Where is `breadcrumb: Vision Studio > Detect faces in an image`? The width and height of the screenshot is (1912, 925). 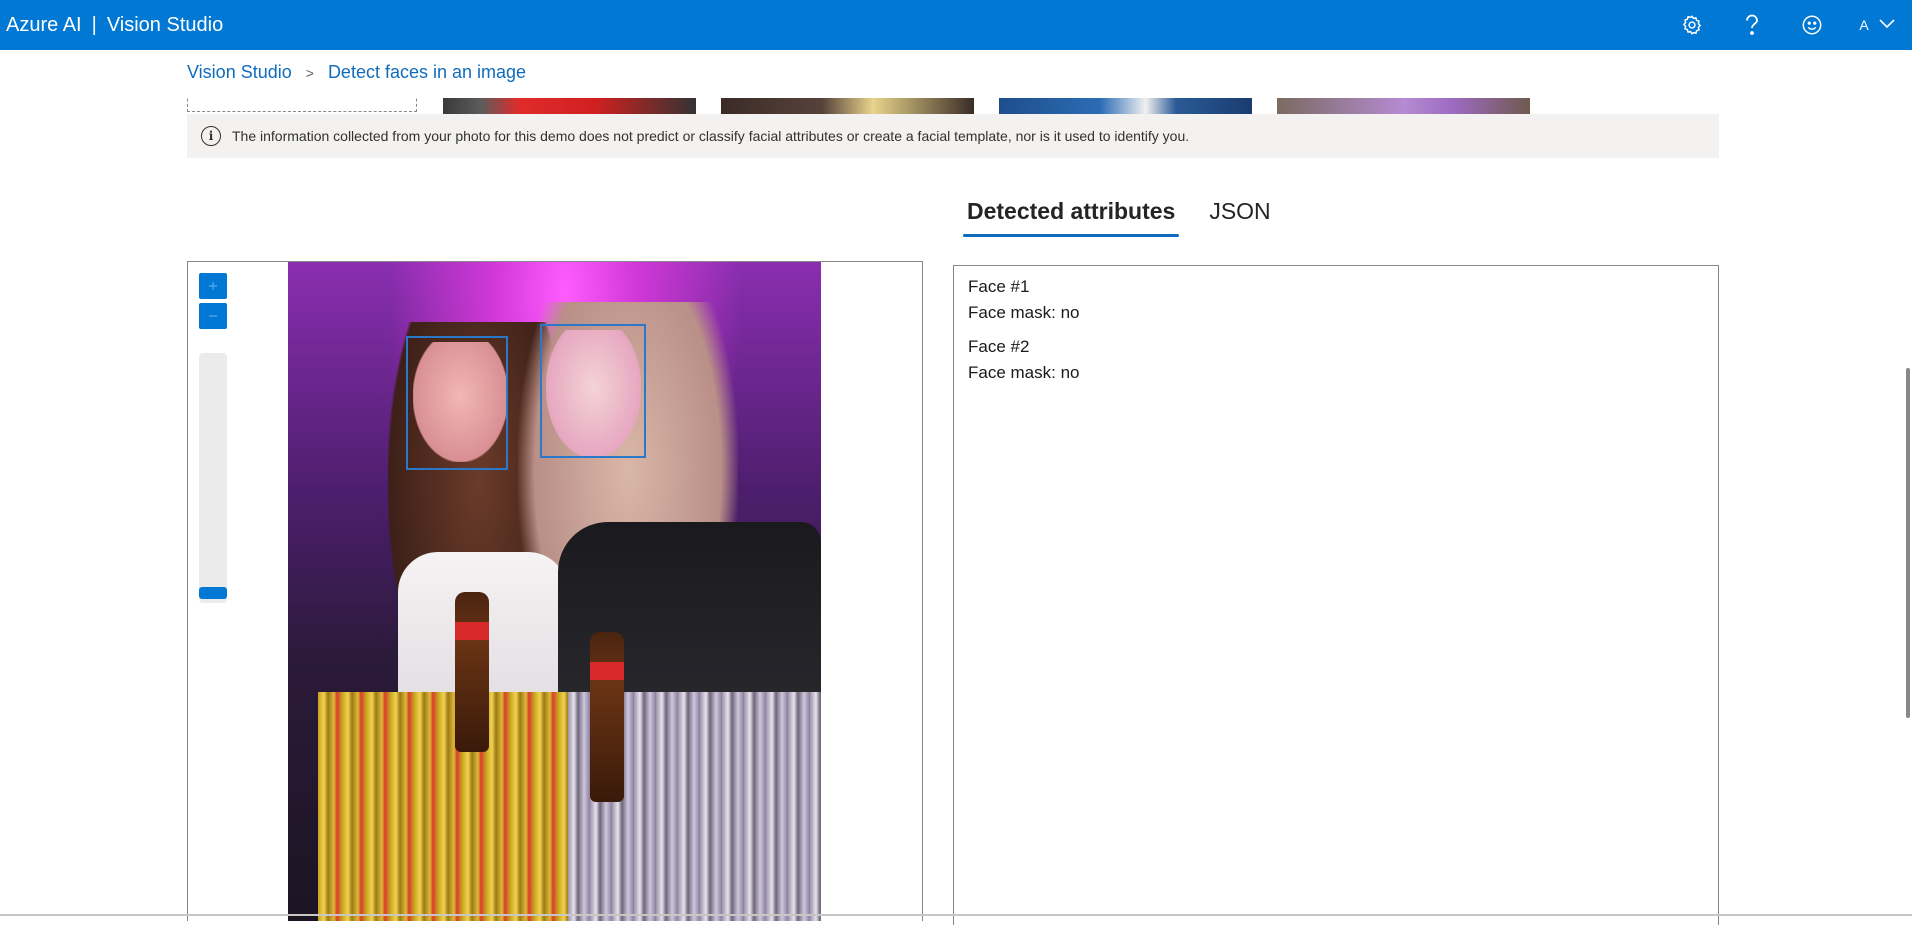
breadcrumb: Vision Studio > Detect faces in an image is located at coordinates (356, 72).